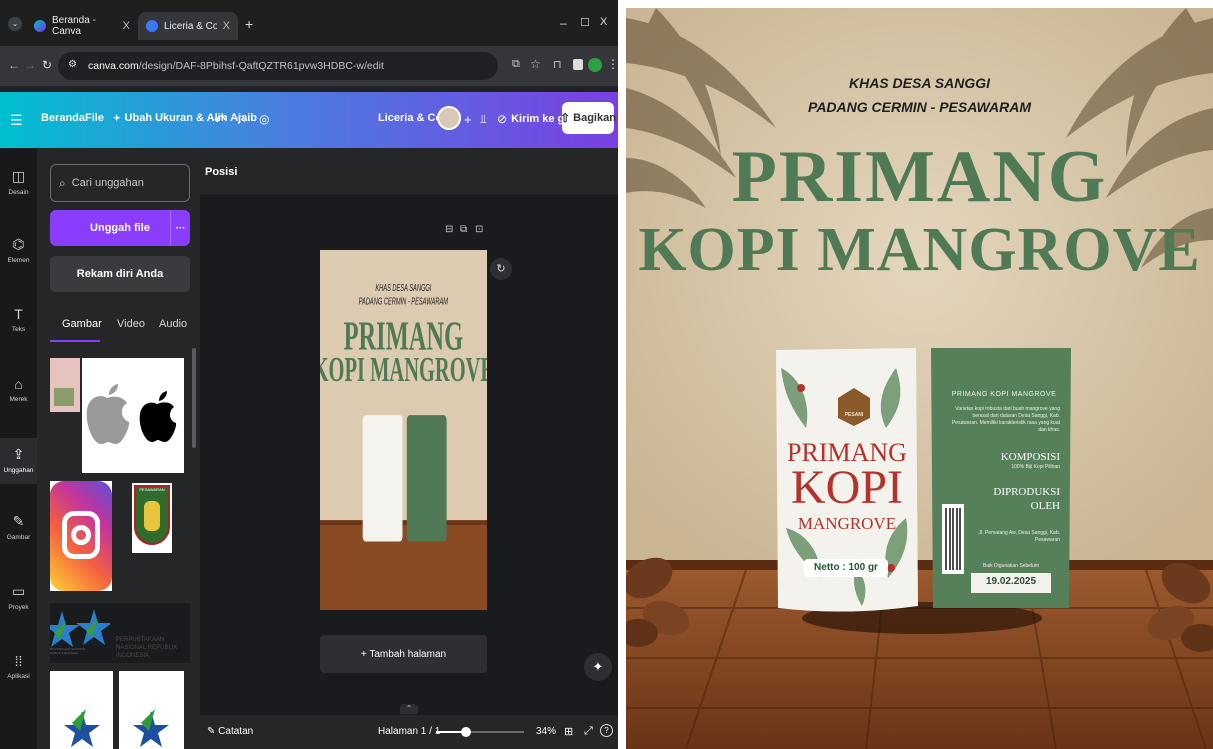  Describe the element at coordinates (1026, 492) in the screenshot. I see `back-diproduksi: DIPRODUKSI` at that location.